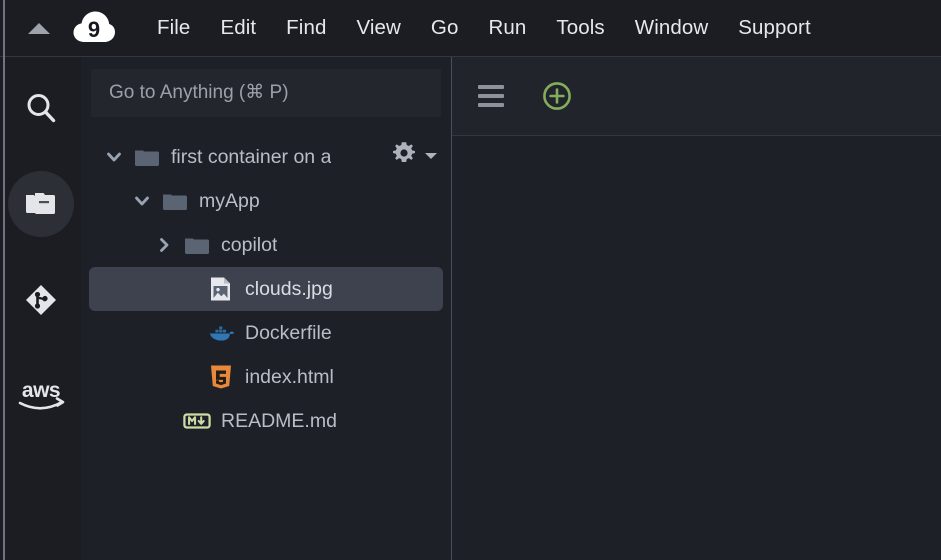 This screenshot has height=560, width=941. I want to click on tree-row-copilot: copilot, so click(266, 245).